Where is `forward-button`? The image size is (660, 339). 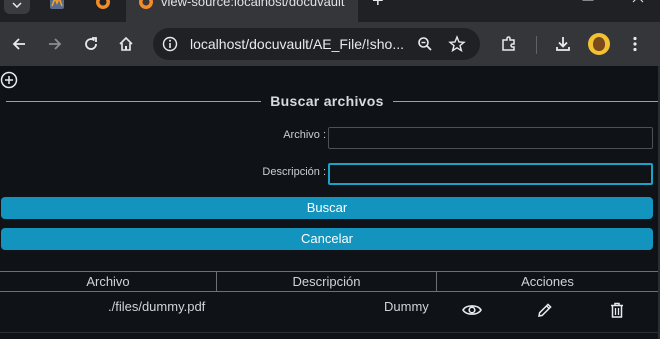 forward-button is located at coordinates (55, 44).